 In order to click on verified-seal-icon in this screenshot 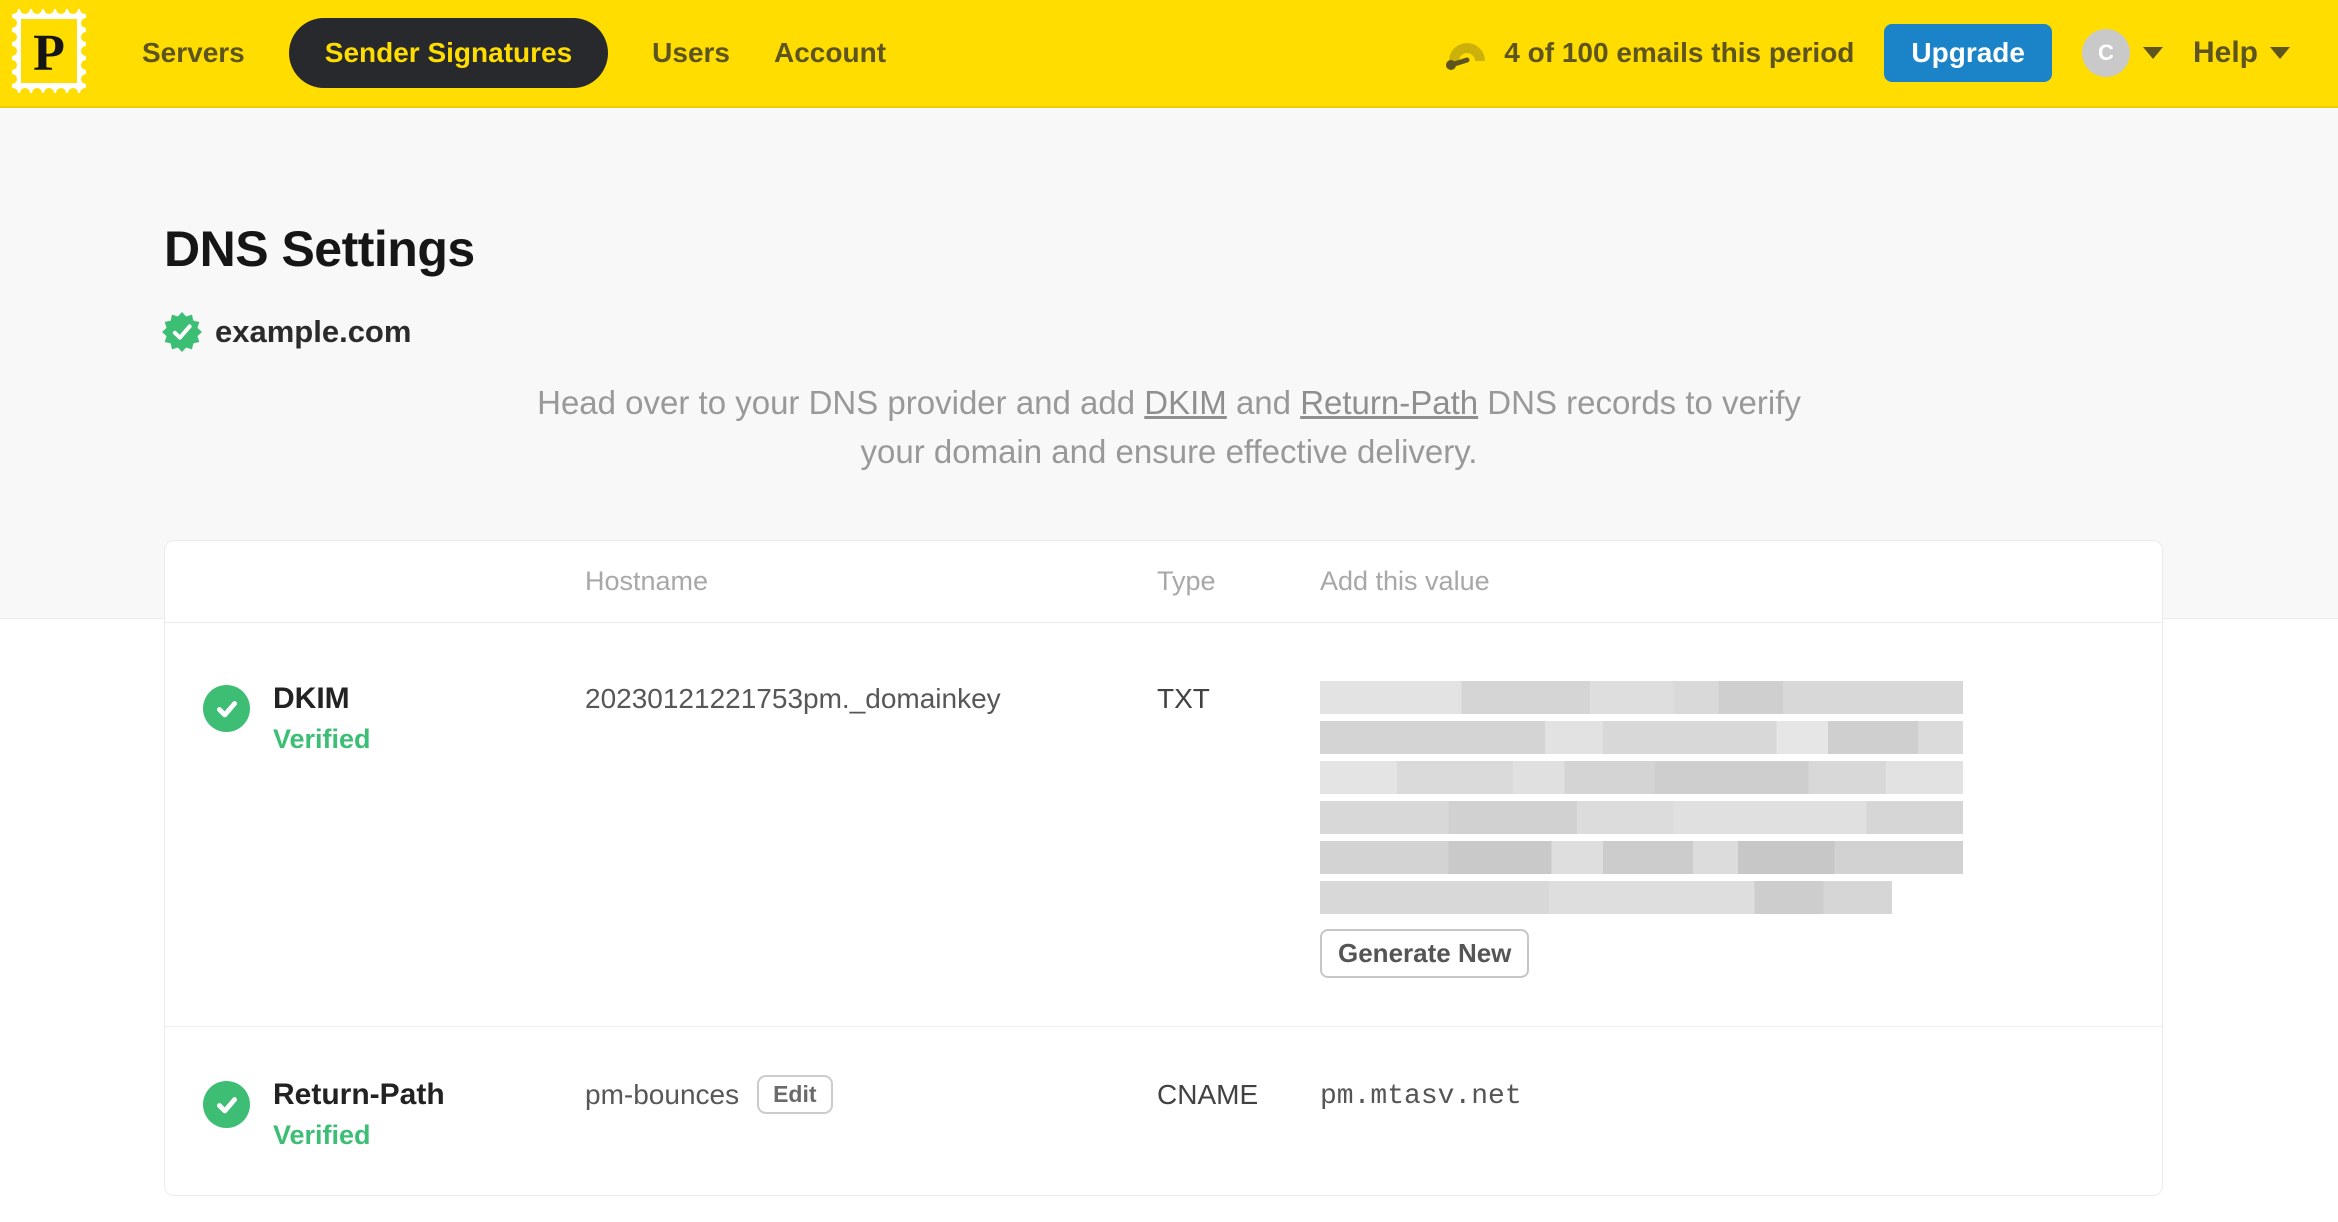, I will do `click(182, 332)`.